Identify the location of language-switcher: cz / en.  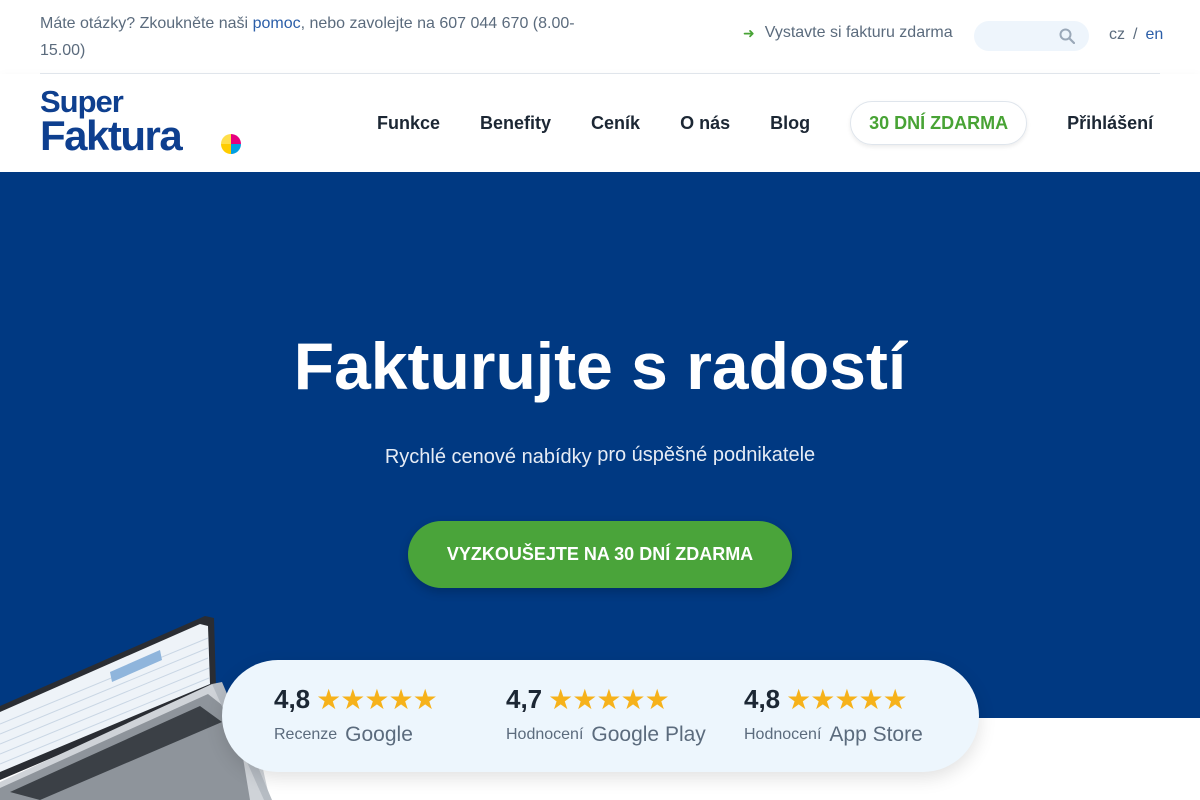
(1136, 35).